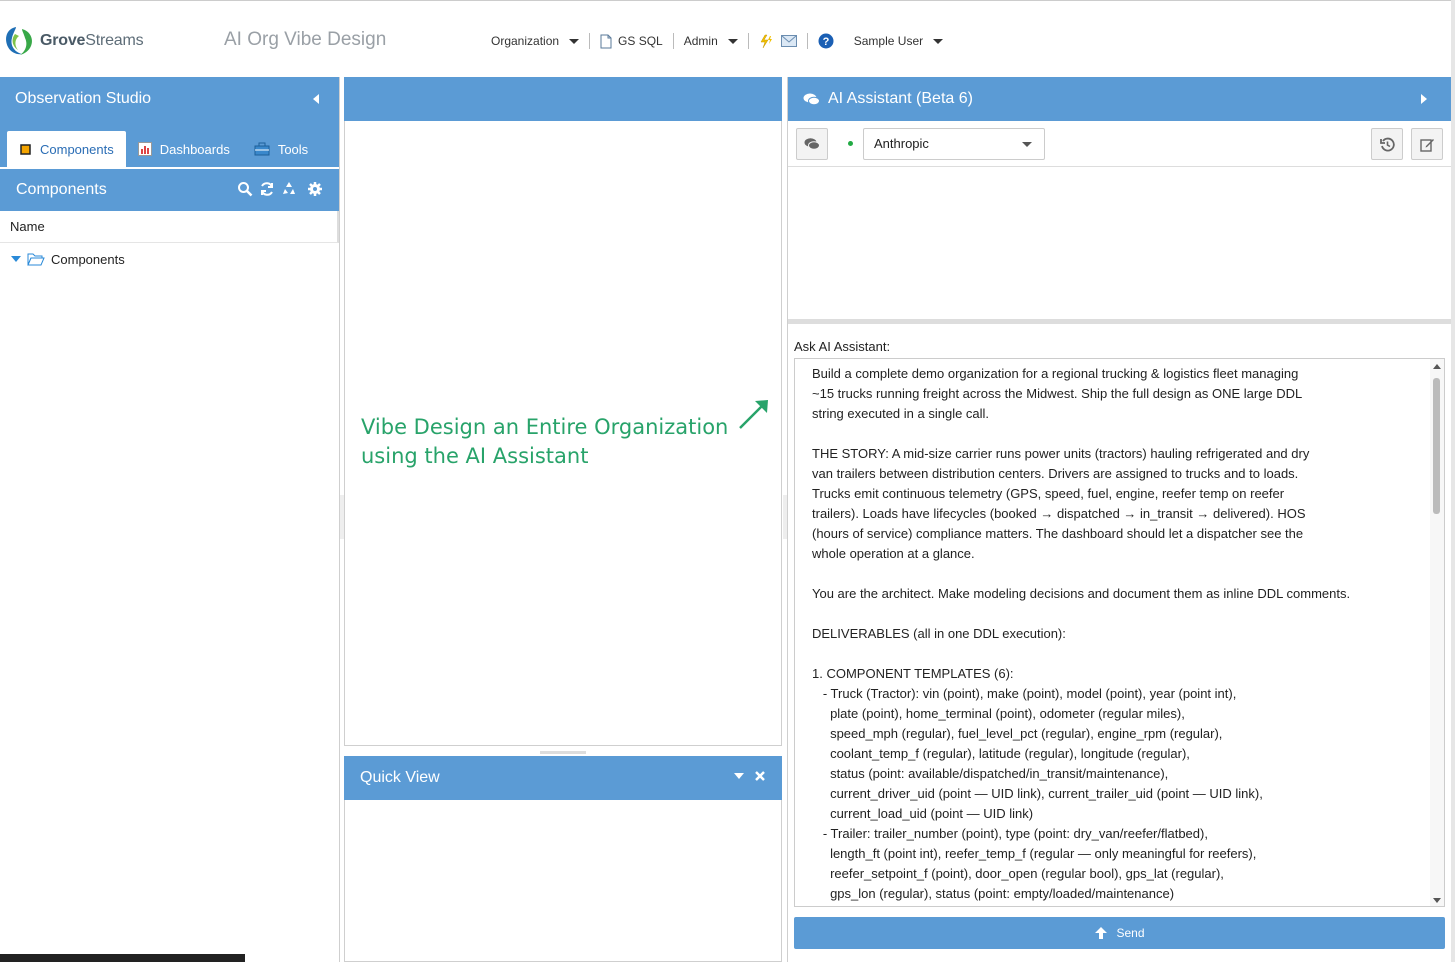  Describe the element at coordinates (1436, 446) in the screenshot. I see `scrollbar-thumb` at that location.